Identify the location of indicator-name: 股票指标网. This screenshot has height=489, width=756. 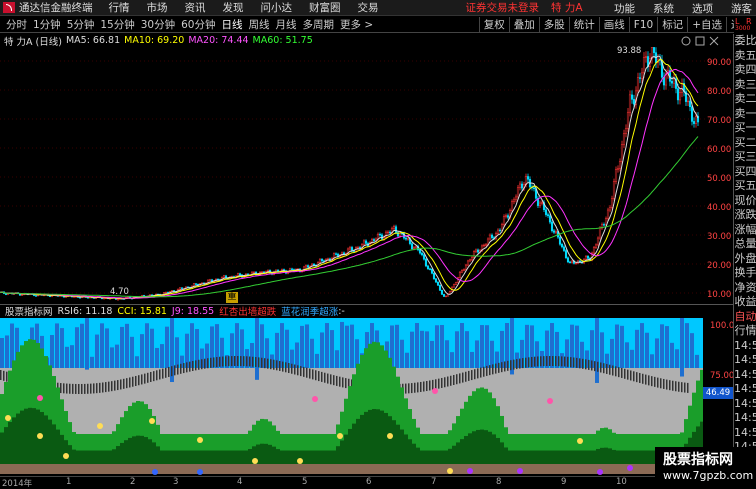
(29, 311).